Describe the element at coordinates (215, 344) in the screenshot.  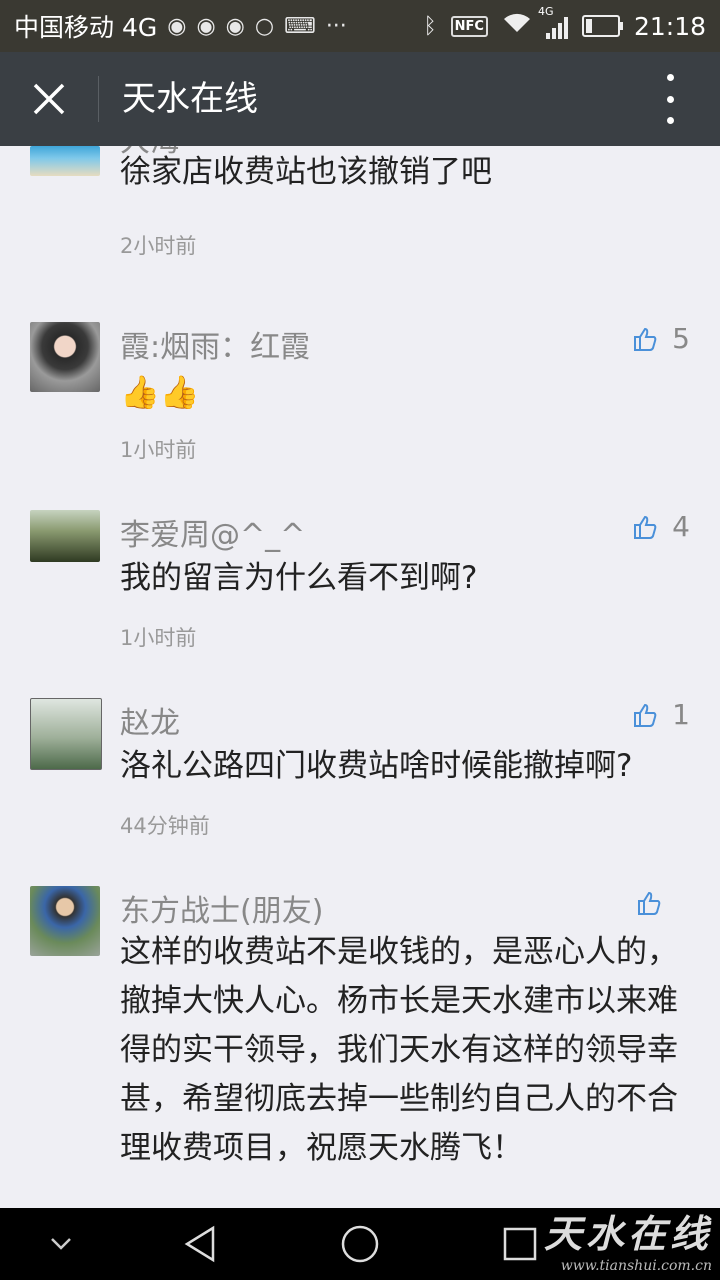
I see `comment-author: 霞:烟雨：红霞` at that location.